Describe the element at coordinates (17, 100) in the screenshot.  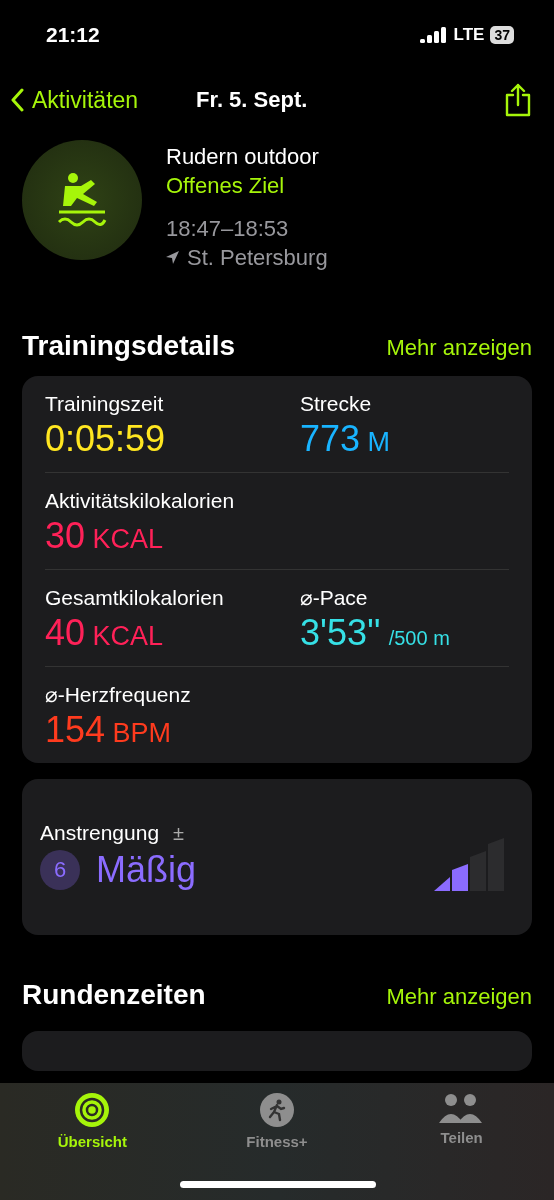
I see `chevron-icon` at that location.